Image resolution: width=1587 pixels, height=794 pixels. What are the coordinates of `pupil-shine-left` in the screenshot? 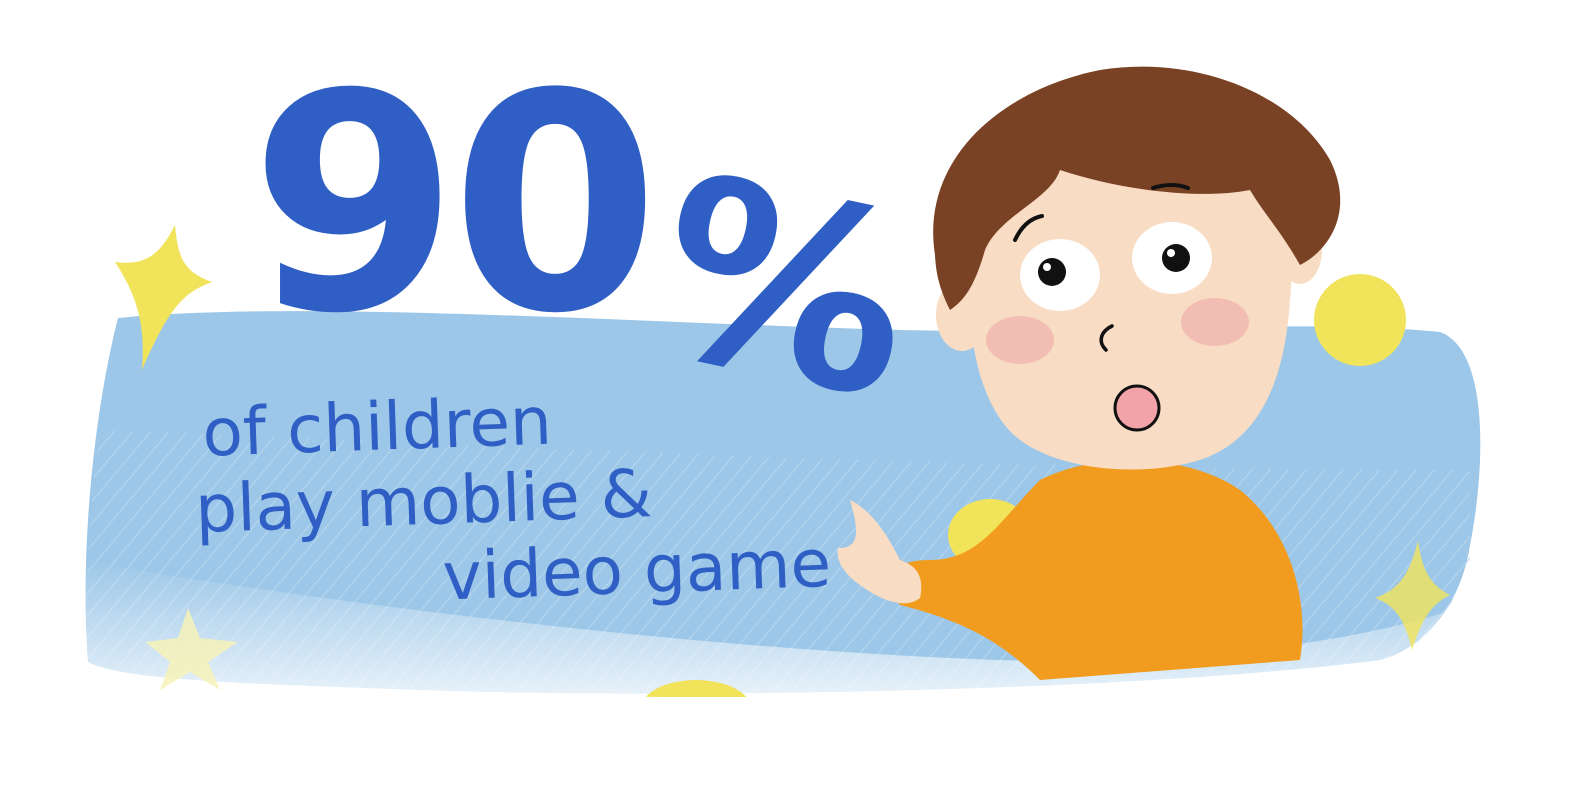 It's located at (1047, 267).